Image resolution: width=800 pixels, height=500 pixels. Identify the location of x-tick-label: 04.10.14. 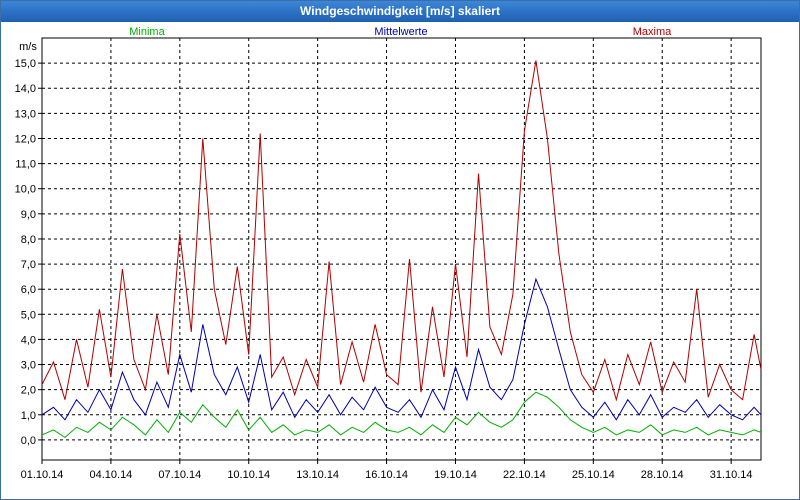
(110, 475).